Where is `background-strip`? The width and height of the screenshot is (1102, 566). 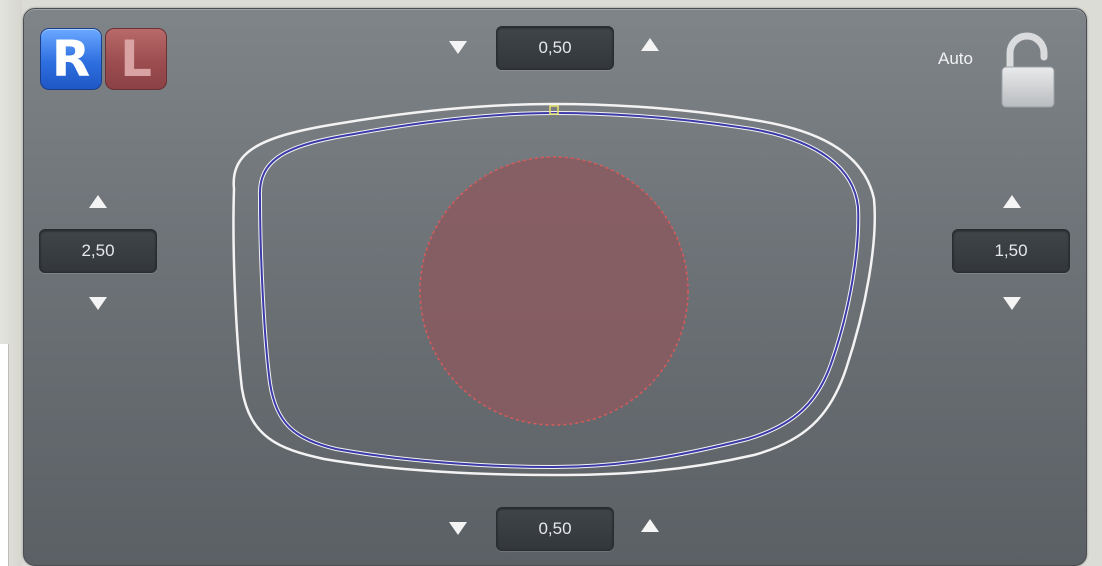
background-strip is located at coordinates (11, 283).